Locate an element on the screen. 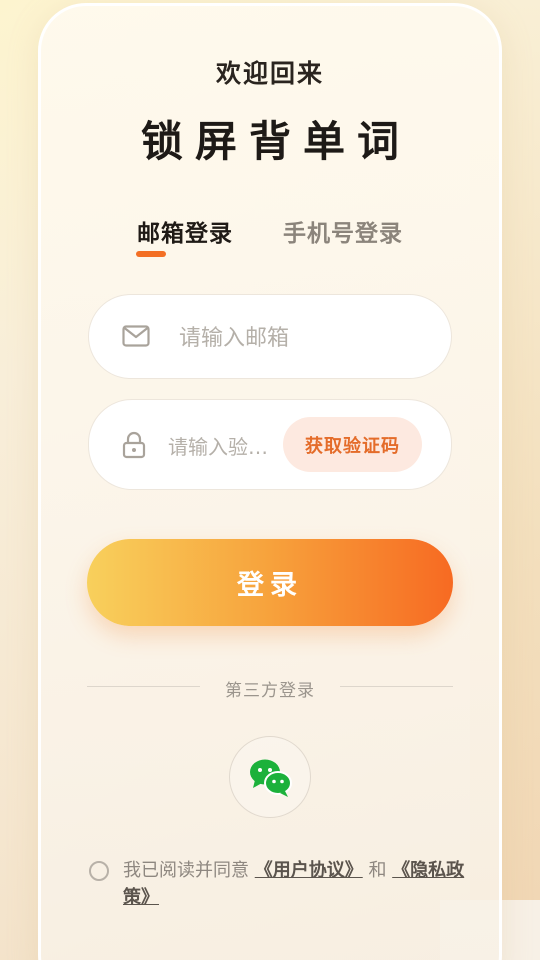 Image resolution: width=540 pixels, height=960 pixels. email-field is located at coordinates (270, 336).